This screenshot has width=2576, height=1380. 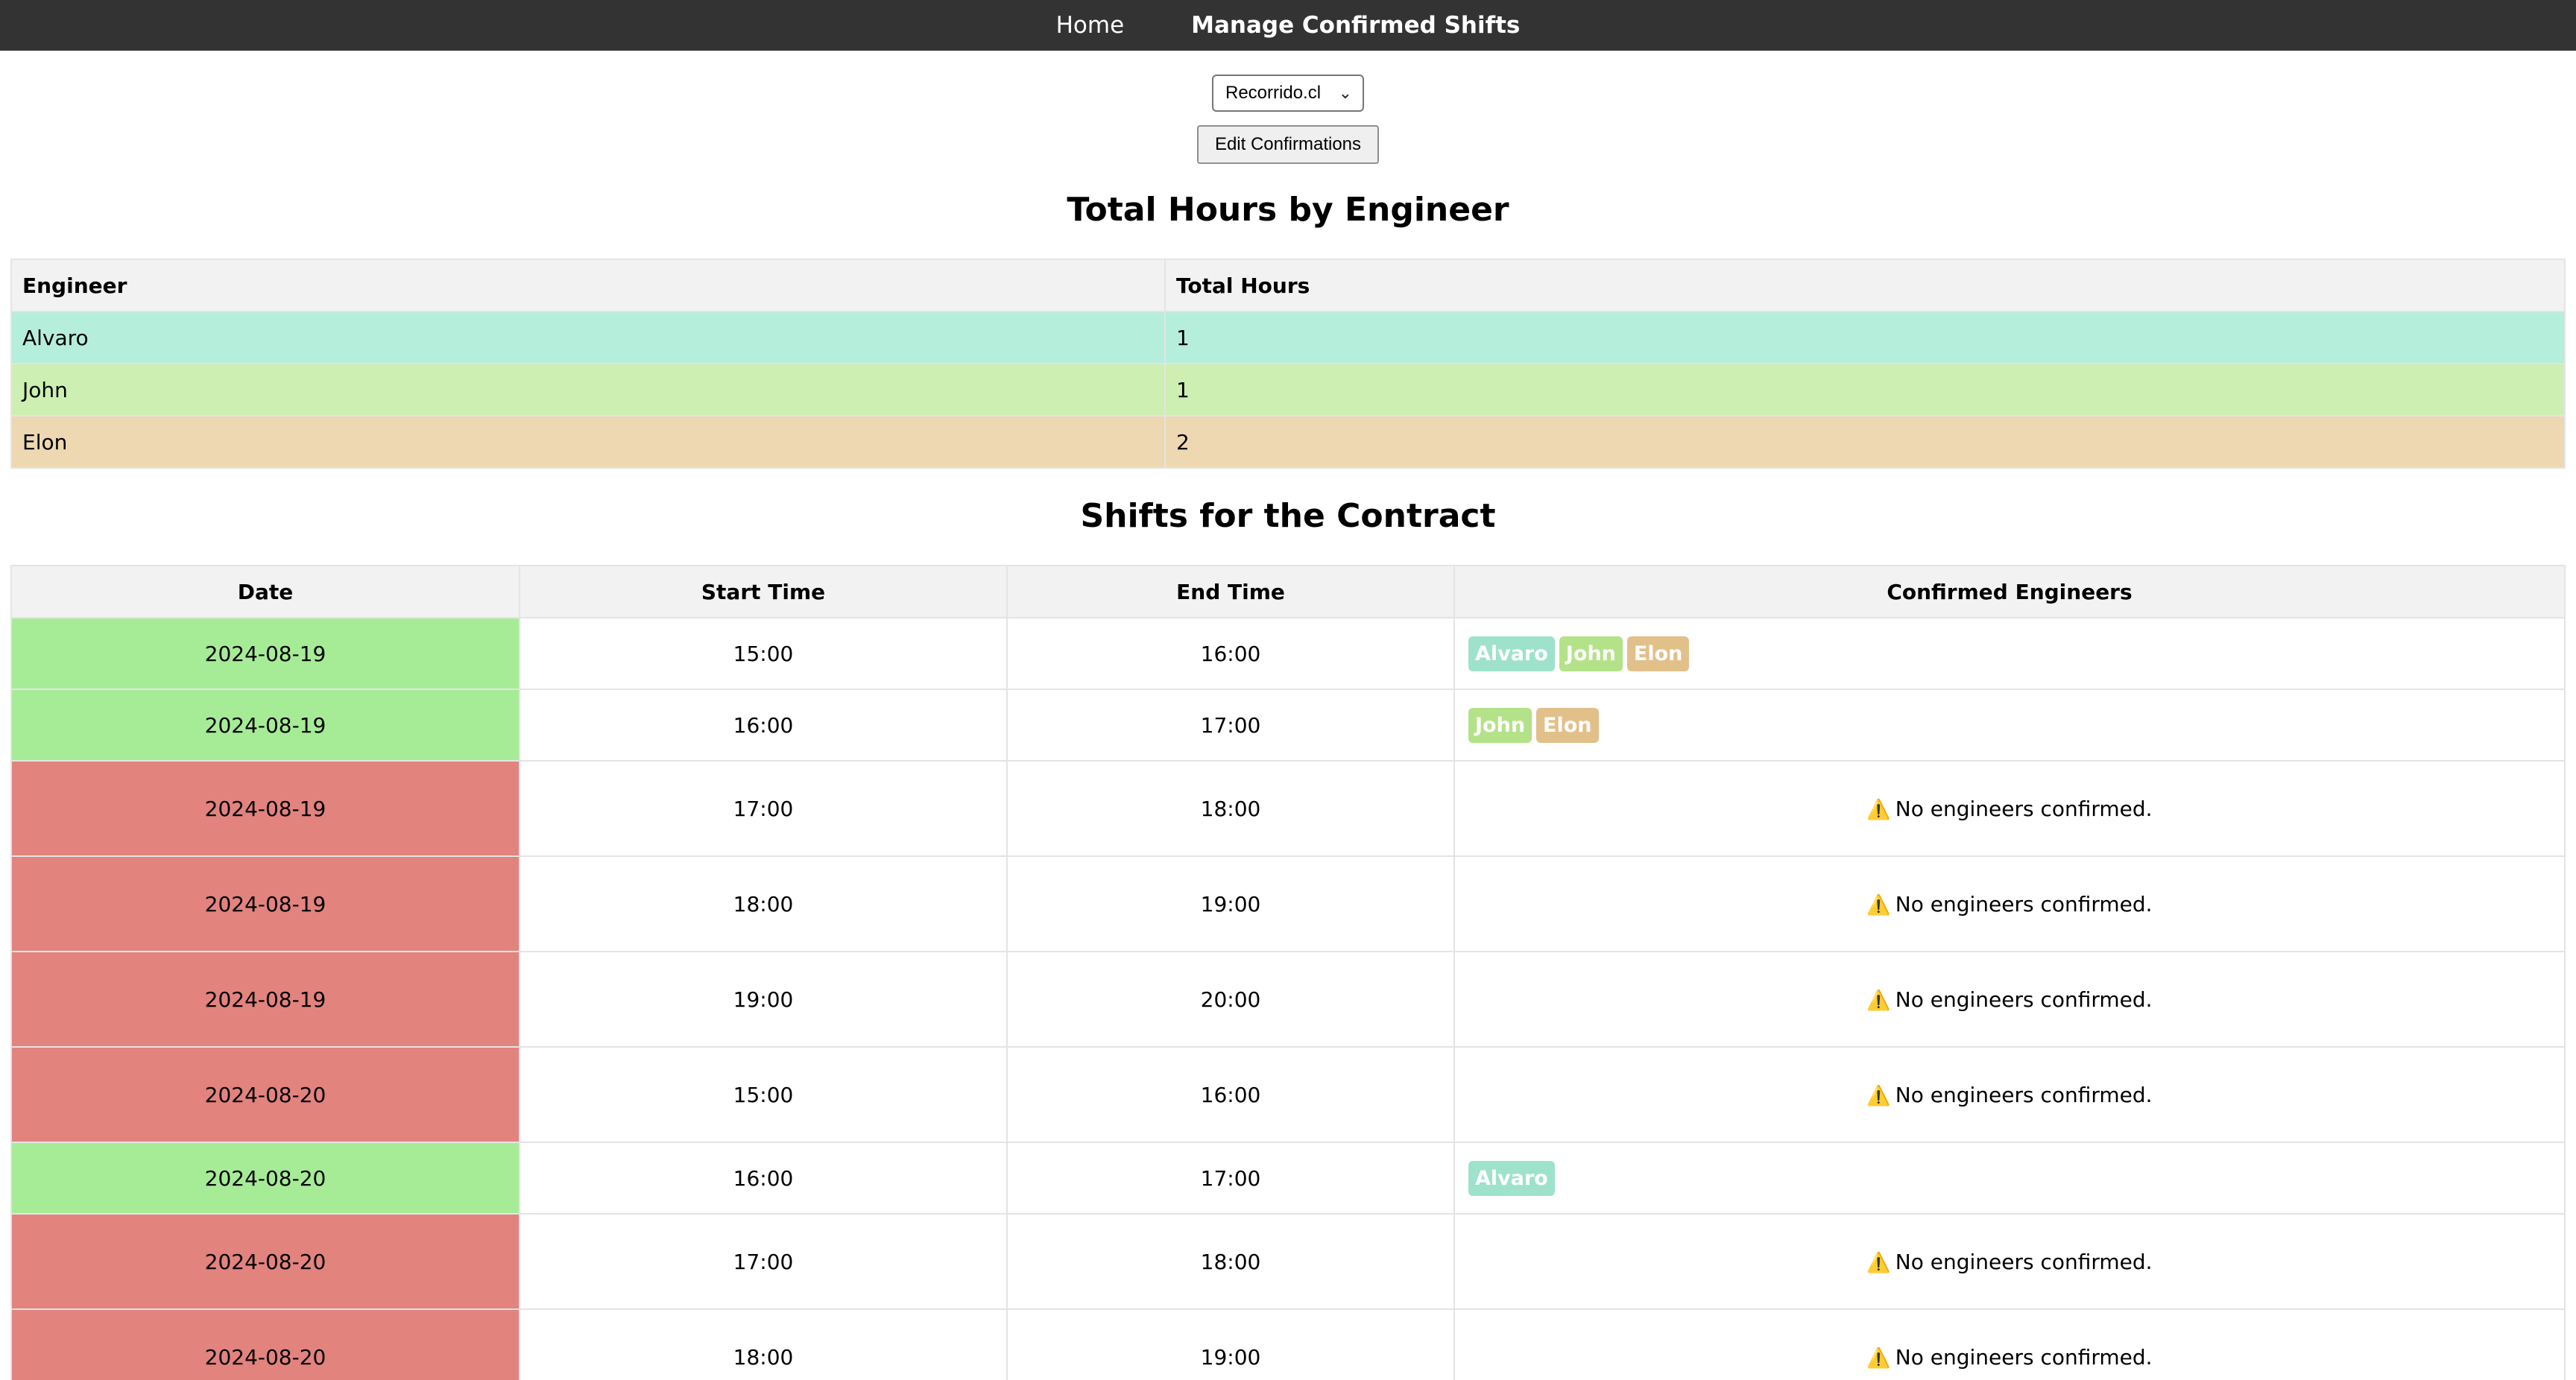 What do you see at coordinates (588, 338) in the screenshot?
I see `engineer-name-cell: Alvaro` at bounding box center [588, 338].